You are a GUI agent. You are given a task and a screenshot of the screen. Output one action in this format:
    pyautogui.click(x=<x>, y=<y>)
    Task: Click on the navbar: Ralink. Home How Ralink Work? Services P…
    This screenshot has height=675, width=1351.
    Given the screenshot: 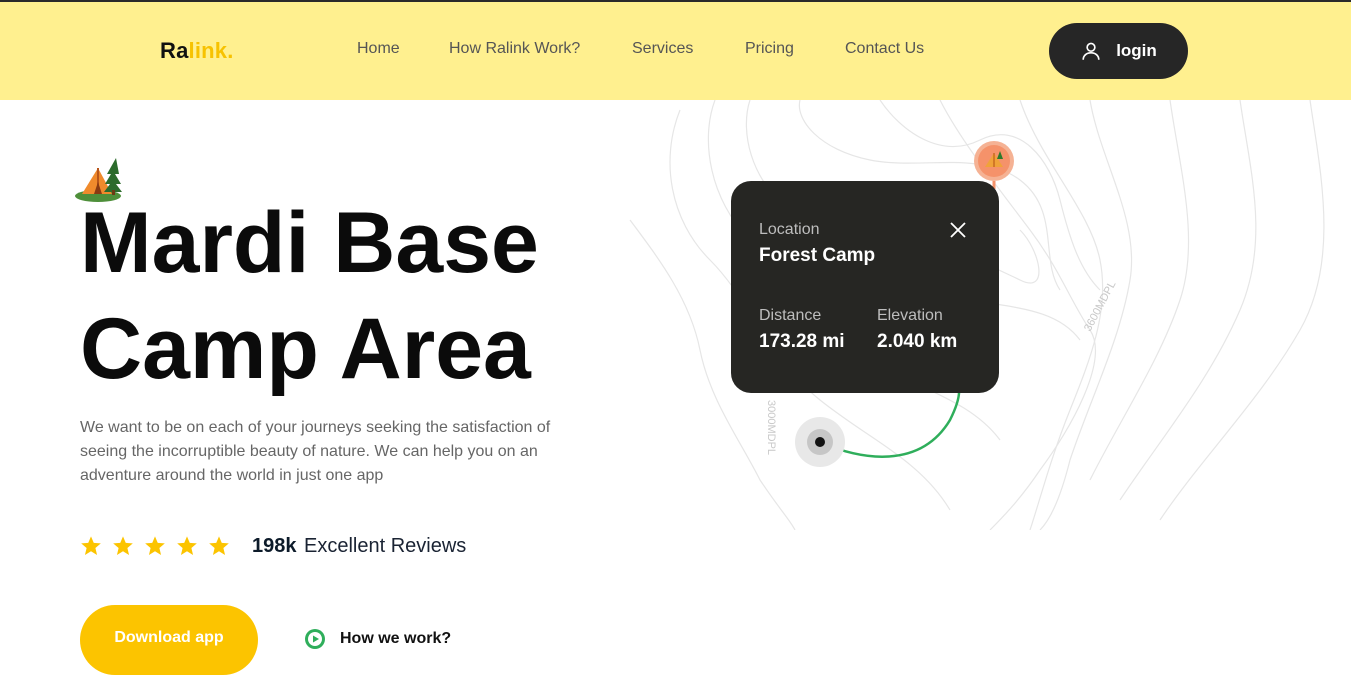 What is the action you would take?
    pyautogui.click(x=675, y=51)
    